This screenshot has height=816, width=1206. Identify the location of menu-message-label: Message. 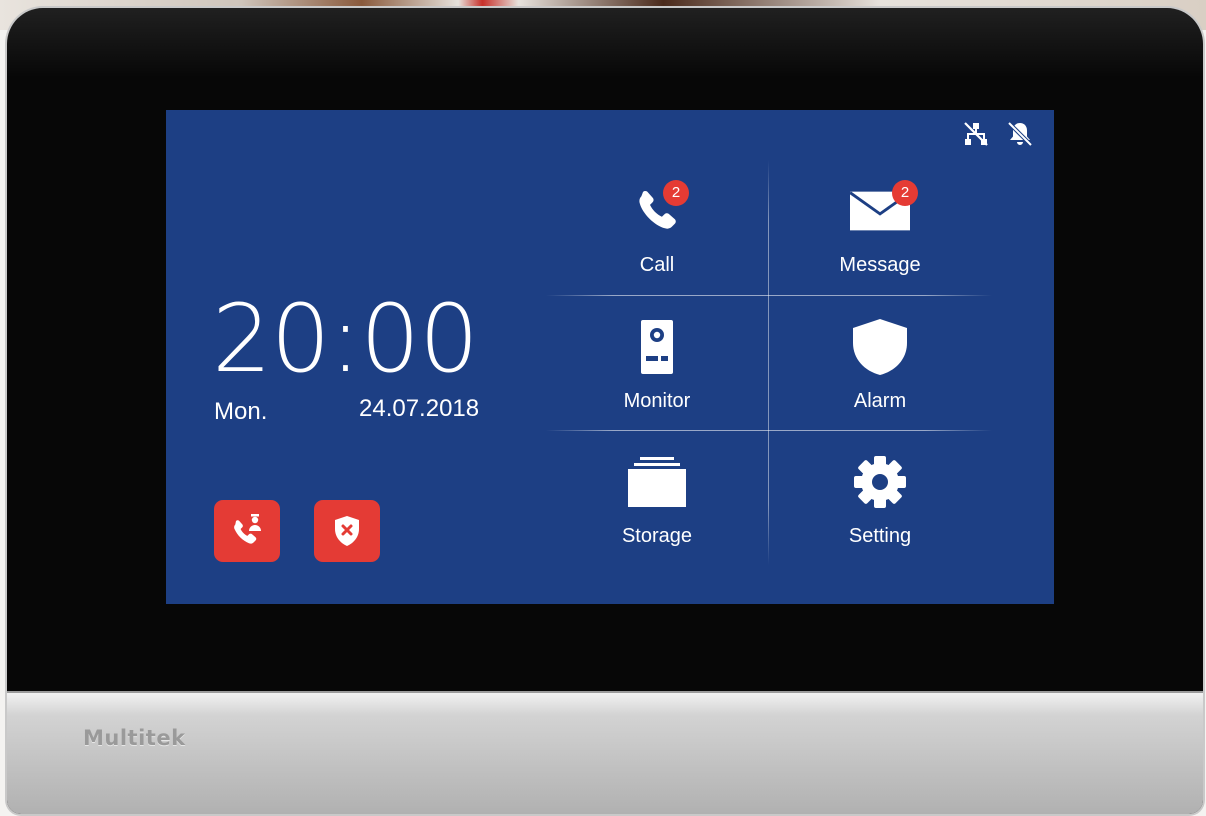
(880, 265).